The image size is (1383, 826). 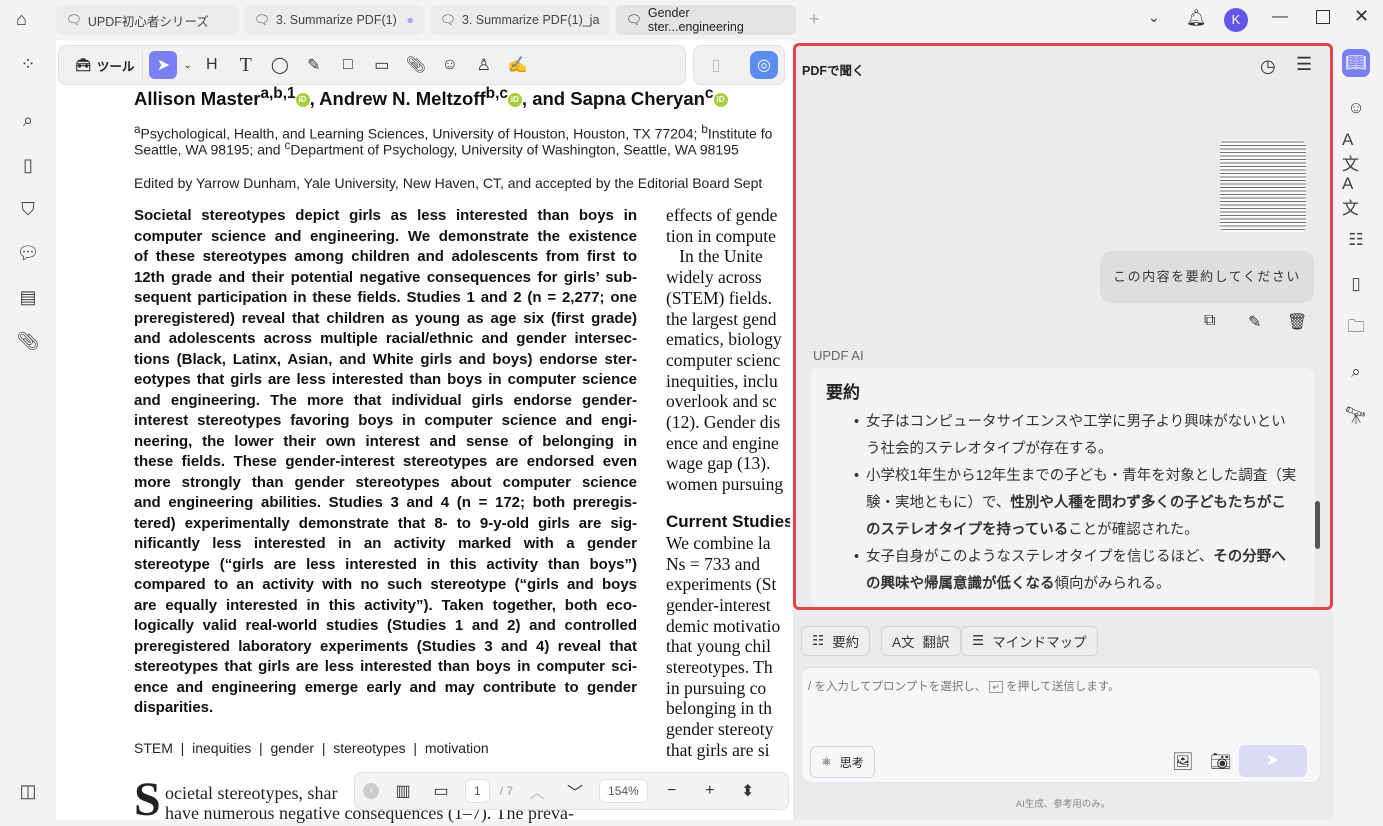 What do you see at coordinates (403, 791) in the screenshot?
I see `reading-mode-icon: ▥` at bounding box center [403, 791].